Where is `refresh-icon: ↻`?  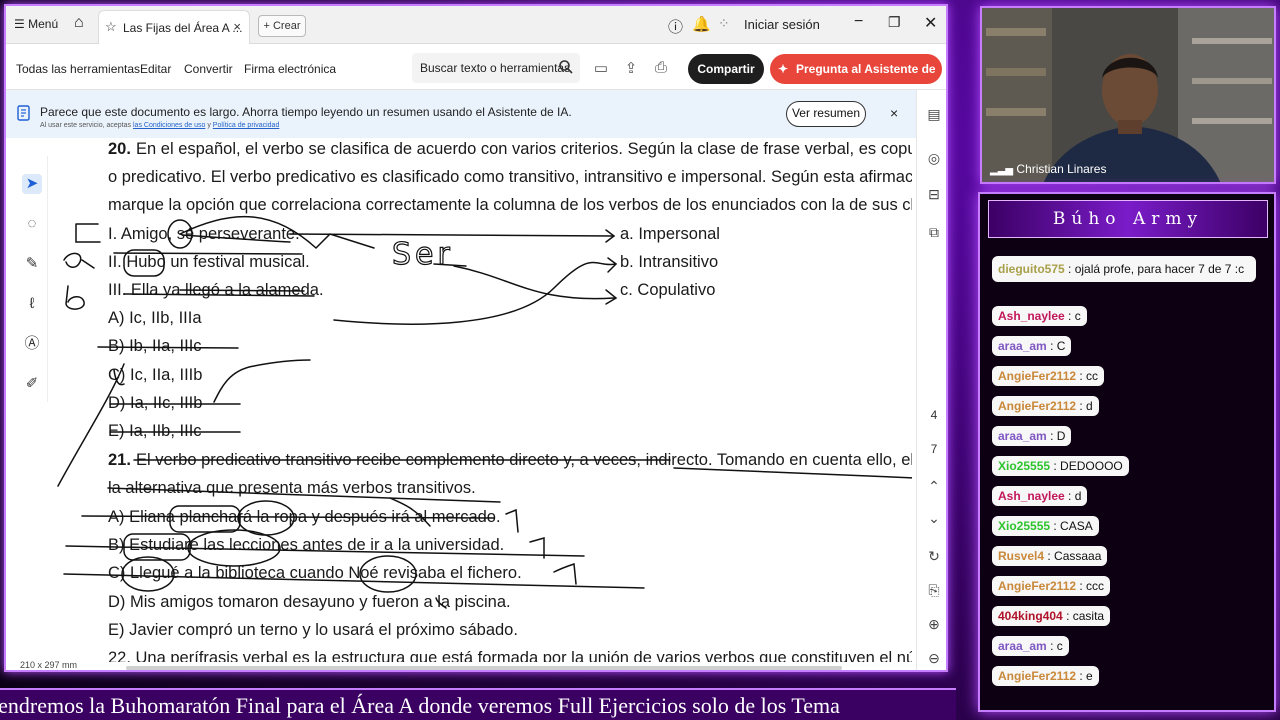
refresh-icon: ↻ is located at coordinates (934, 557).